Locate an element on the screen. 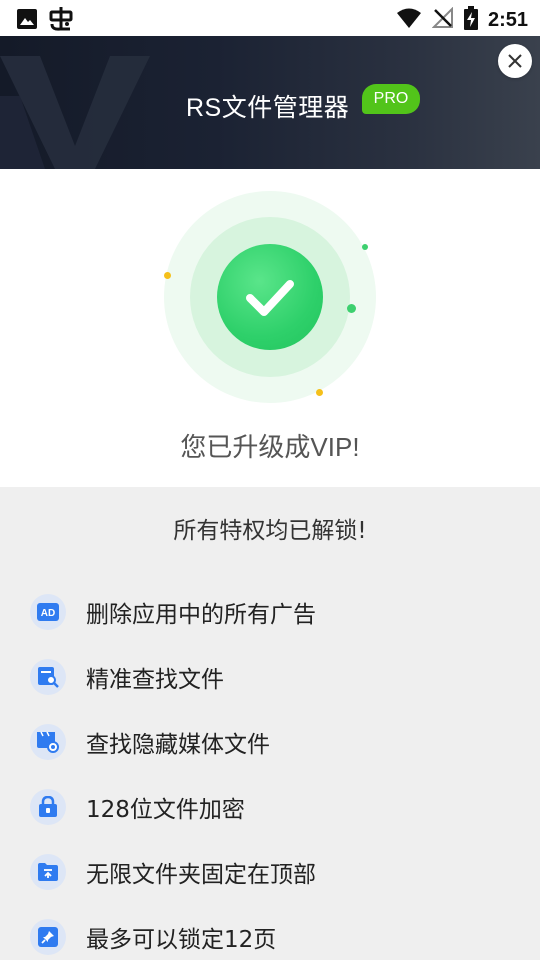  feature-label: 删除应用中的所有广告 is located at coordinates (201, 615).